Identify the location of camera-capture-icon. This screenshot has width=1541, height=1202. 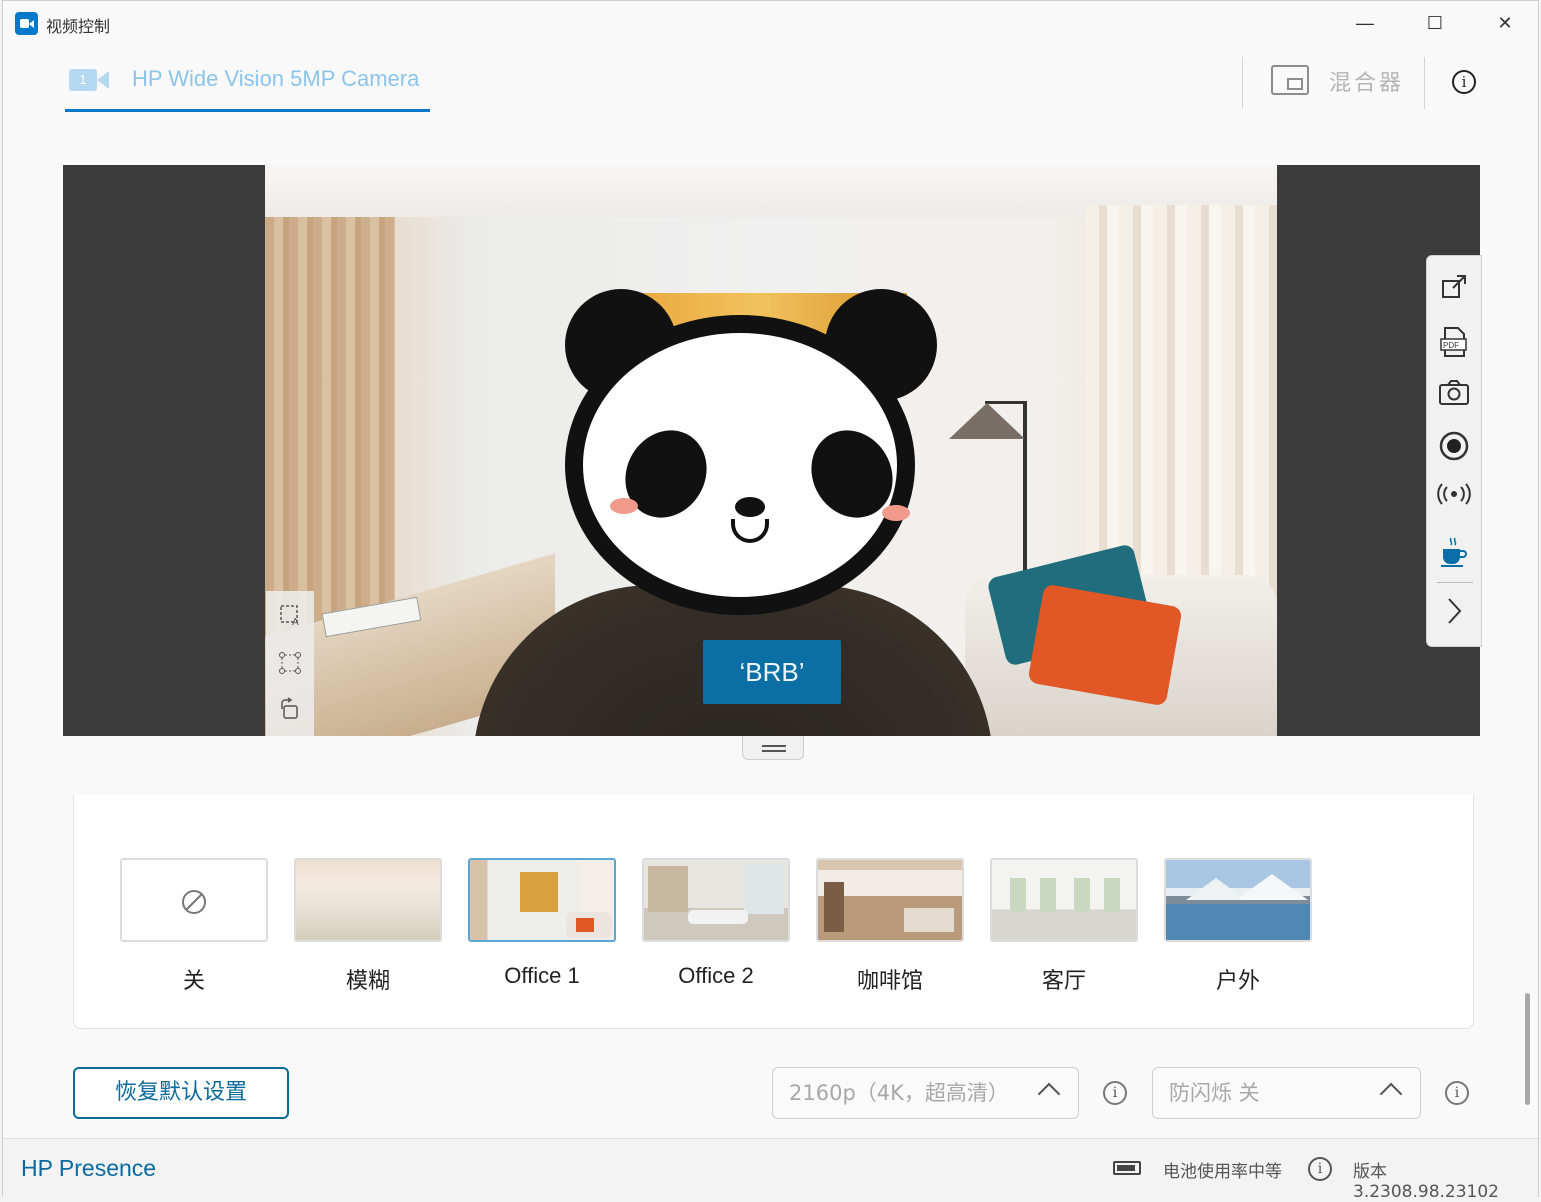
(1454, 395).